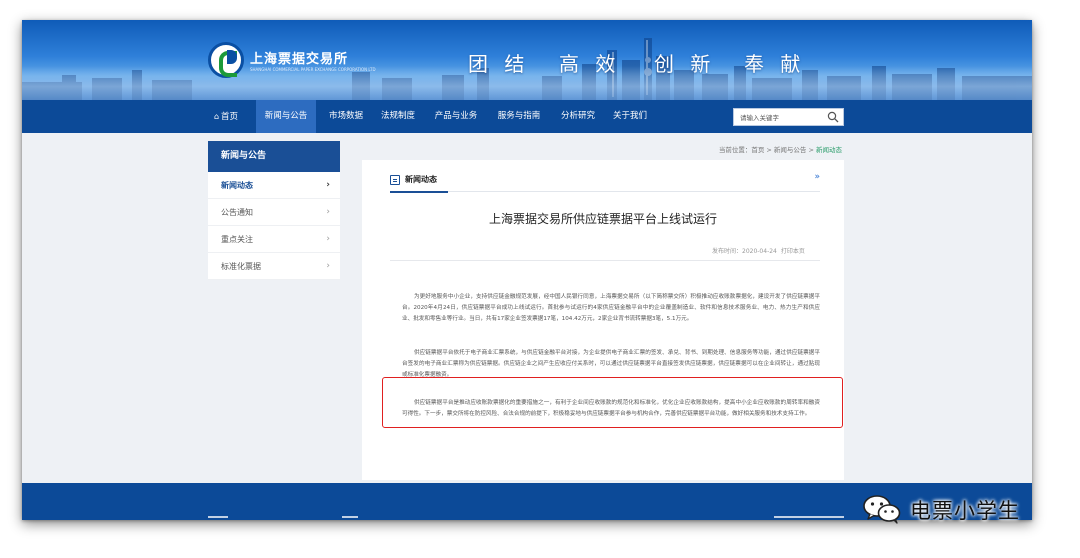 This screenshot has width=1080, height=558. I want to click on watermark-text: 电票小学生, so click(965, 511).